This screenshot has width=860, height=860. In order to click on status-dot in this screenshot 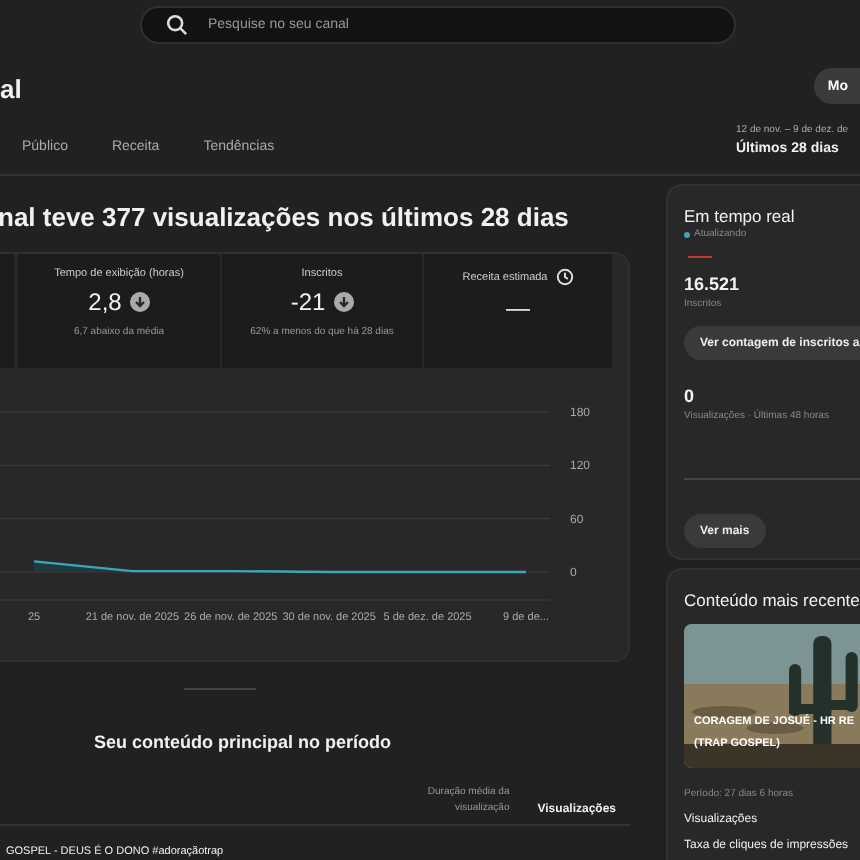, I will do `click(687, 234)`.